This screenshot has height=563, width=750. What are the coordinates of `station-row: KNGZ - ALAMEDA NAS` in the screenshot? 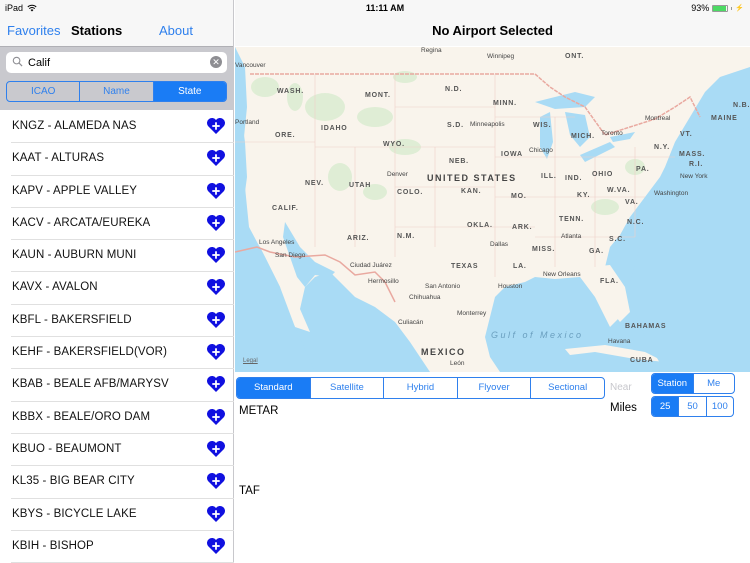 It's located at (122, 127).